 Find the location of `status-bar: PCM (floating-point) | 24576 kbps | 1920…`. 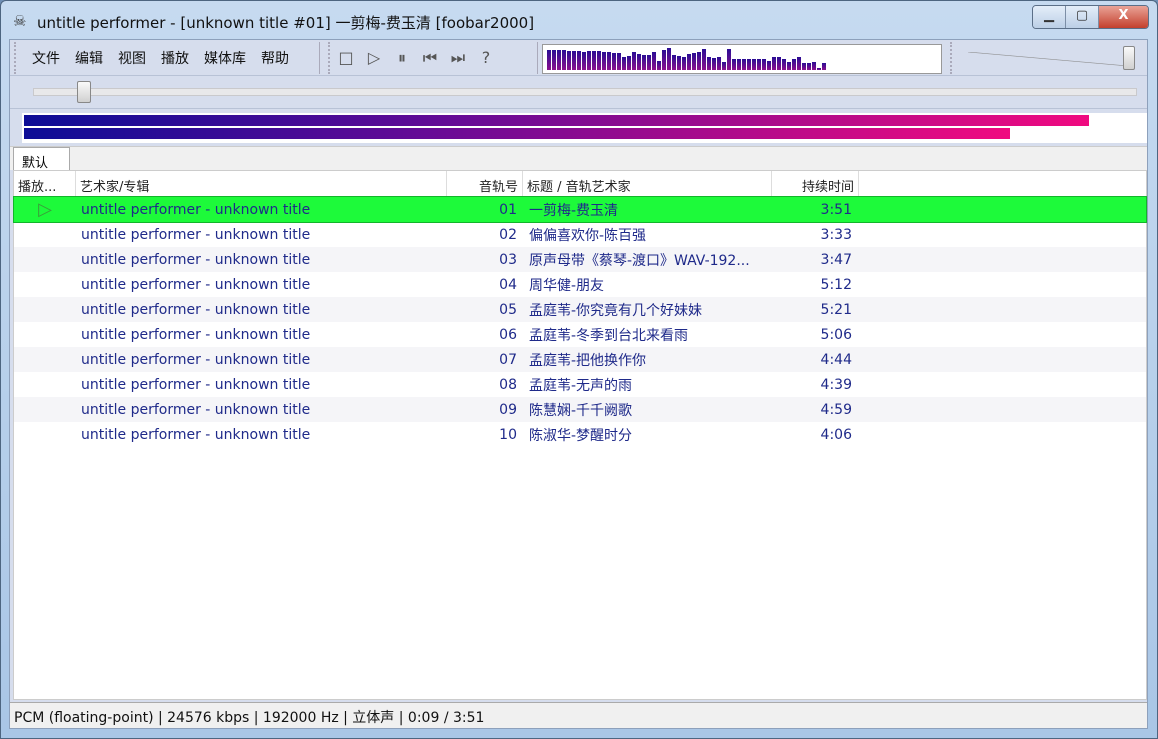

status-bar: PCM (floating-point) | 24576 kbps | 1920… is located at coordinates (578, 715).